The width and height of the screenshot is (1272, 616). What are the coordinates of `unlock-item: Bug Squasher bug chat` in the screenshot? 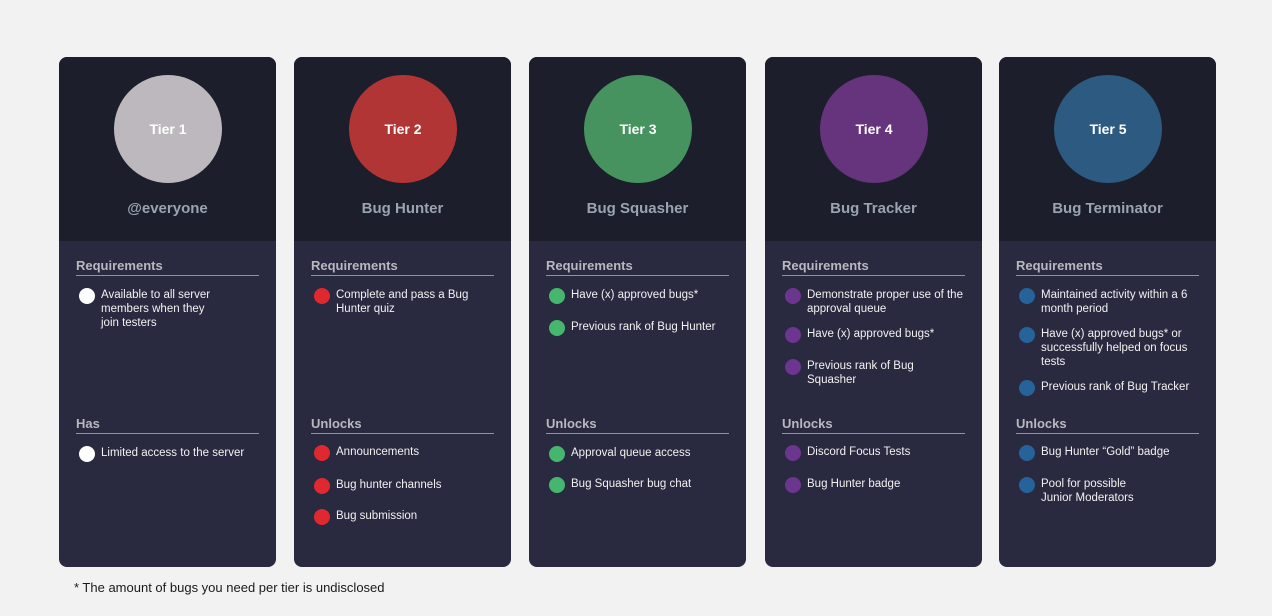 It's located at (639, 485).